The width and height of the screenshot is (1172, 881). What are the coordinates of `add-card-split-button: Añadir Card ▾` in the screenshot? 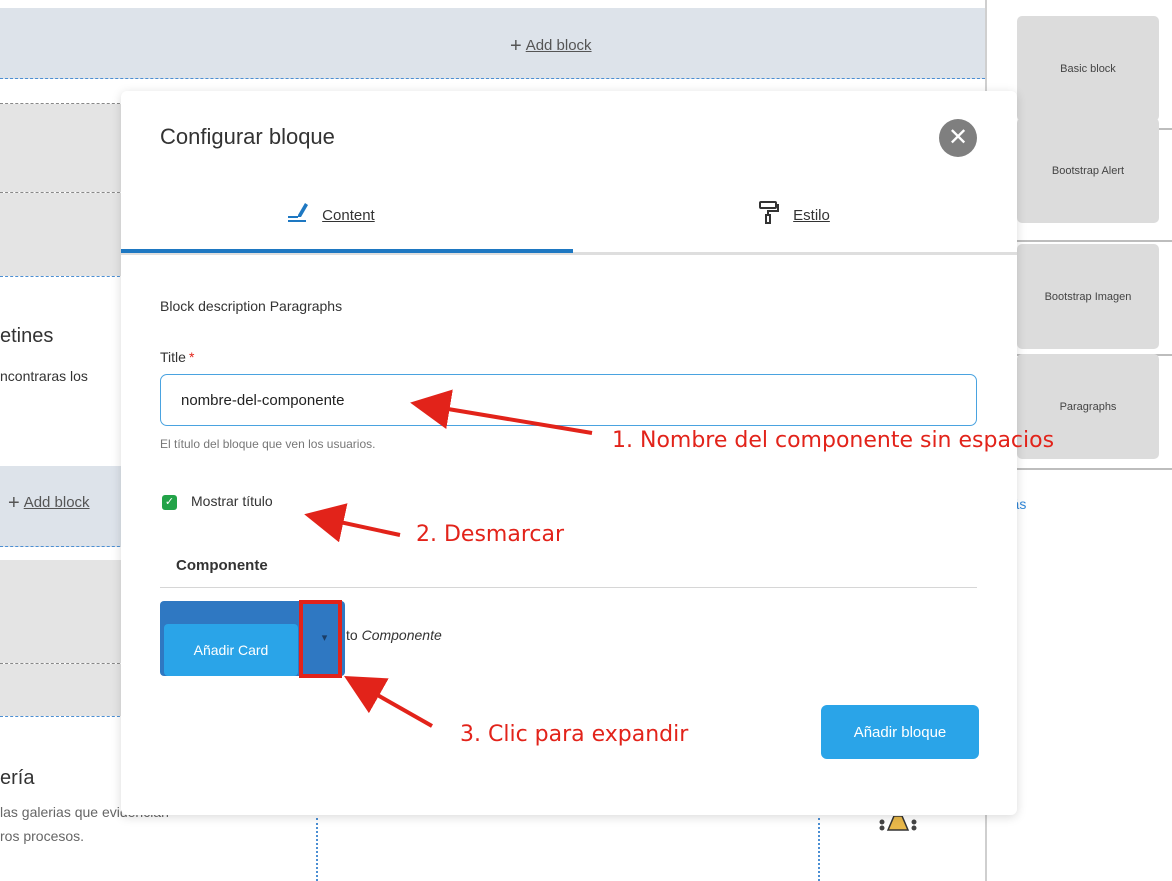 It's located at (252, 638).